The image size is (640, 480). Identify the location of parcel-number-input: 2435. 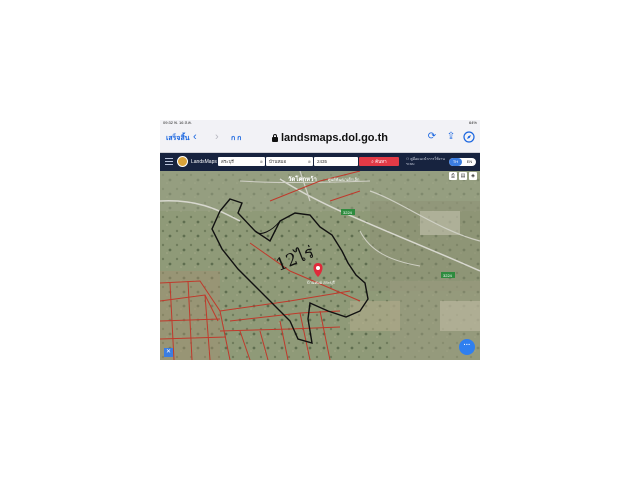
(336, 161).